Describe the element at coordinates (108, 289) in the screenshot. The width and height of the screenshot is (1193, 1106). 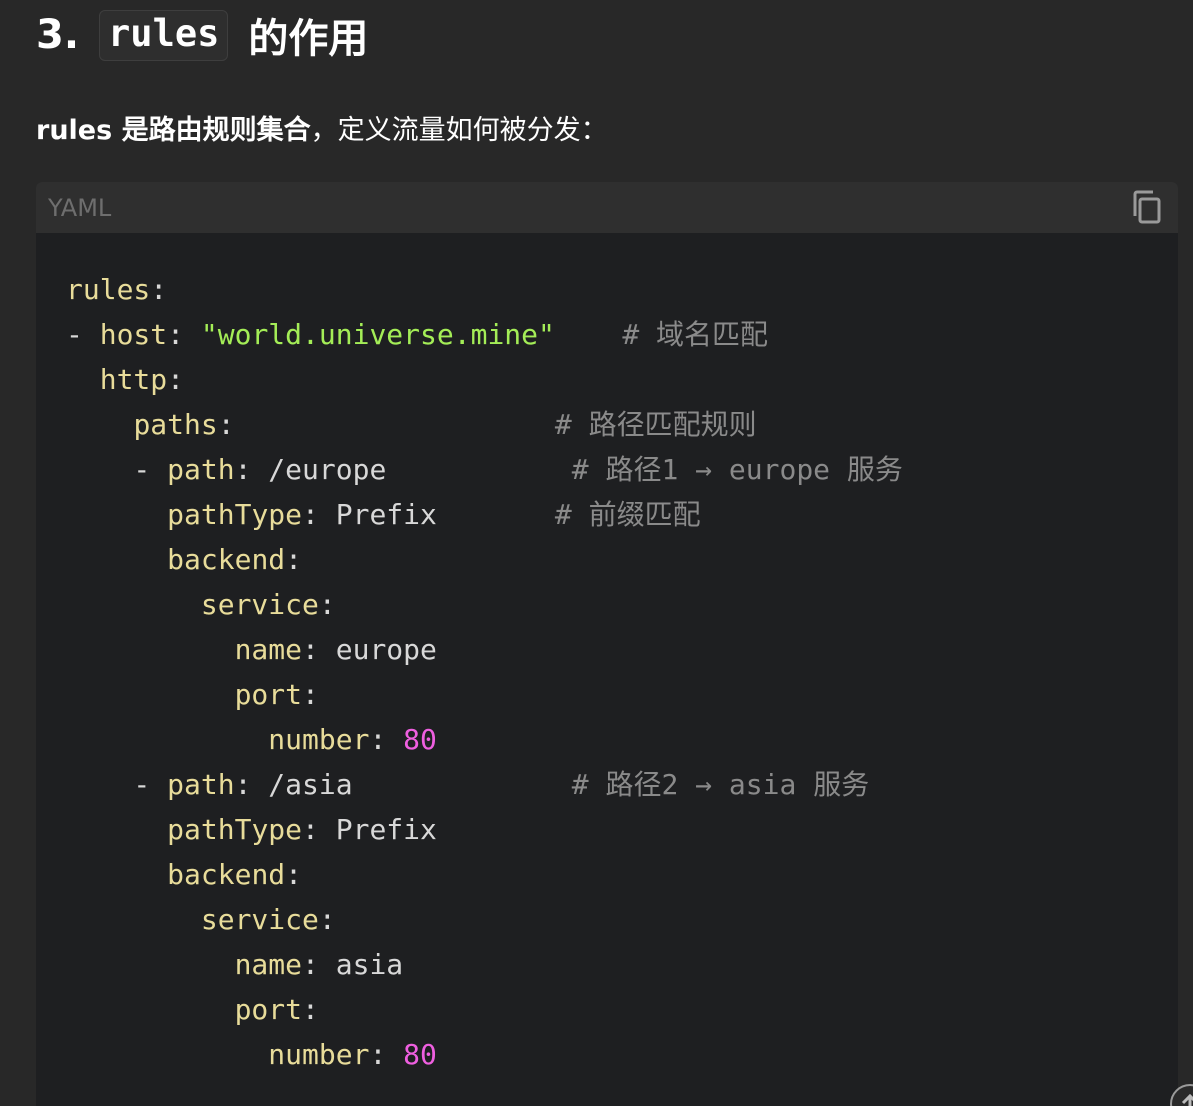
I see `code-token: rules` at that location.